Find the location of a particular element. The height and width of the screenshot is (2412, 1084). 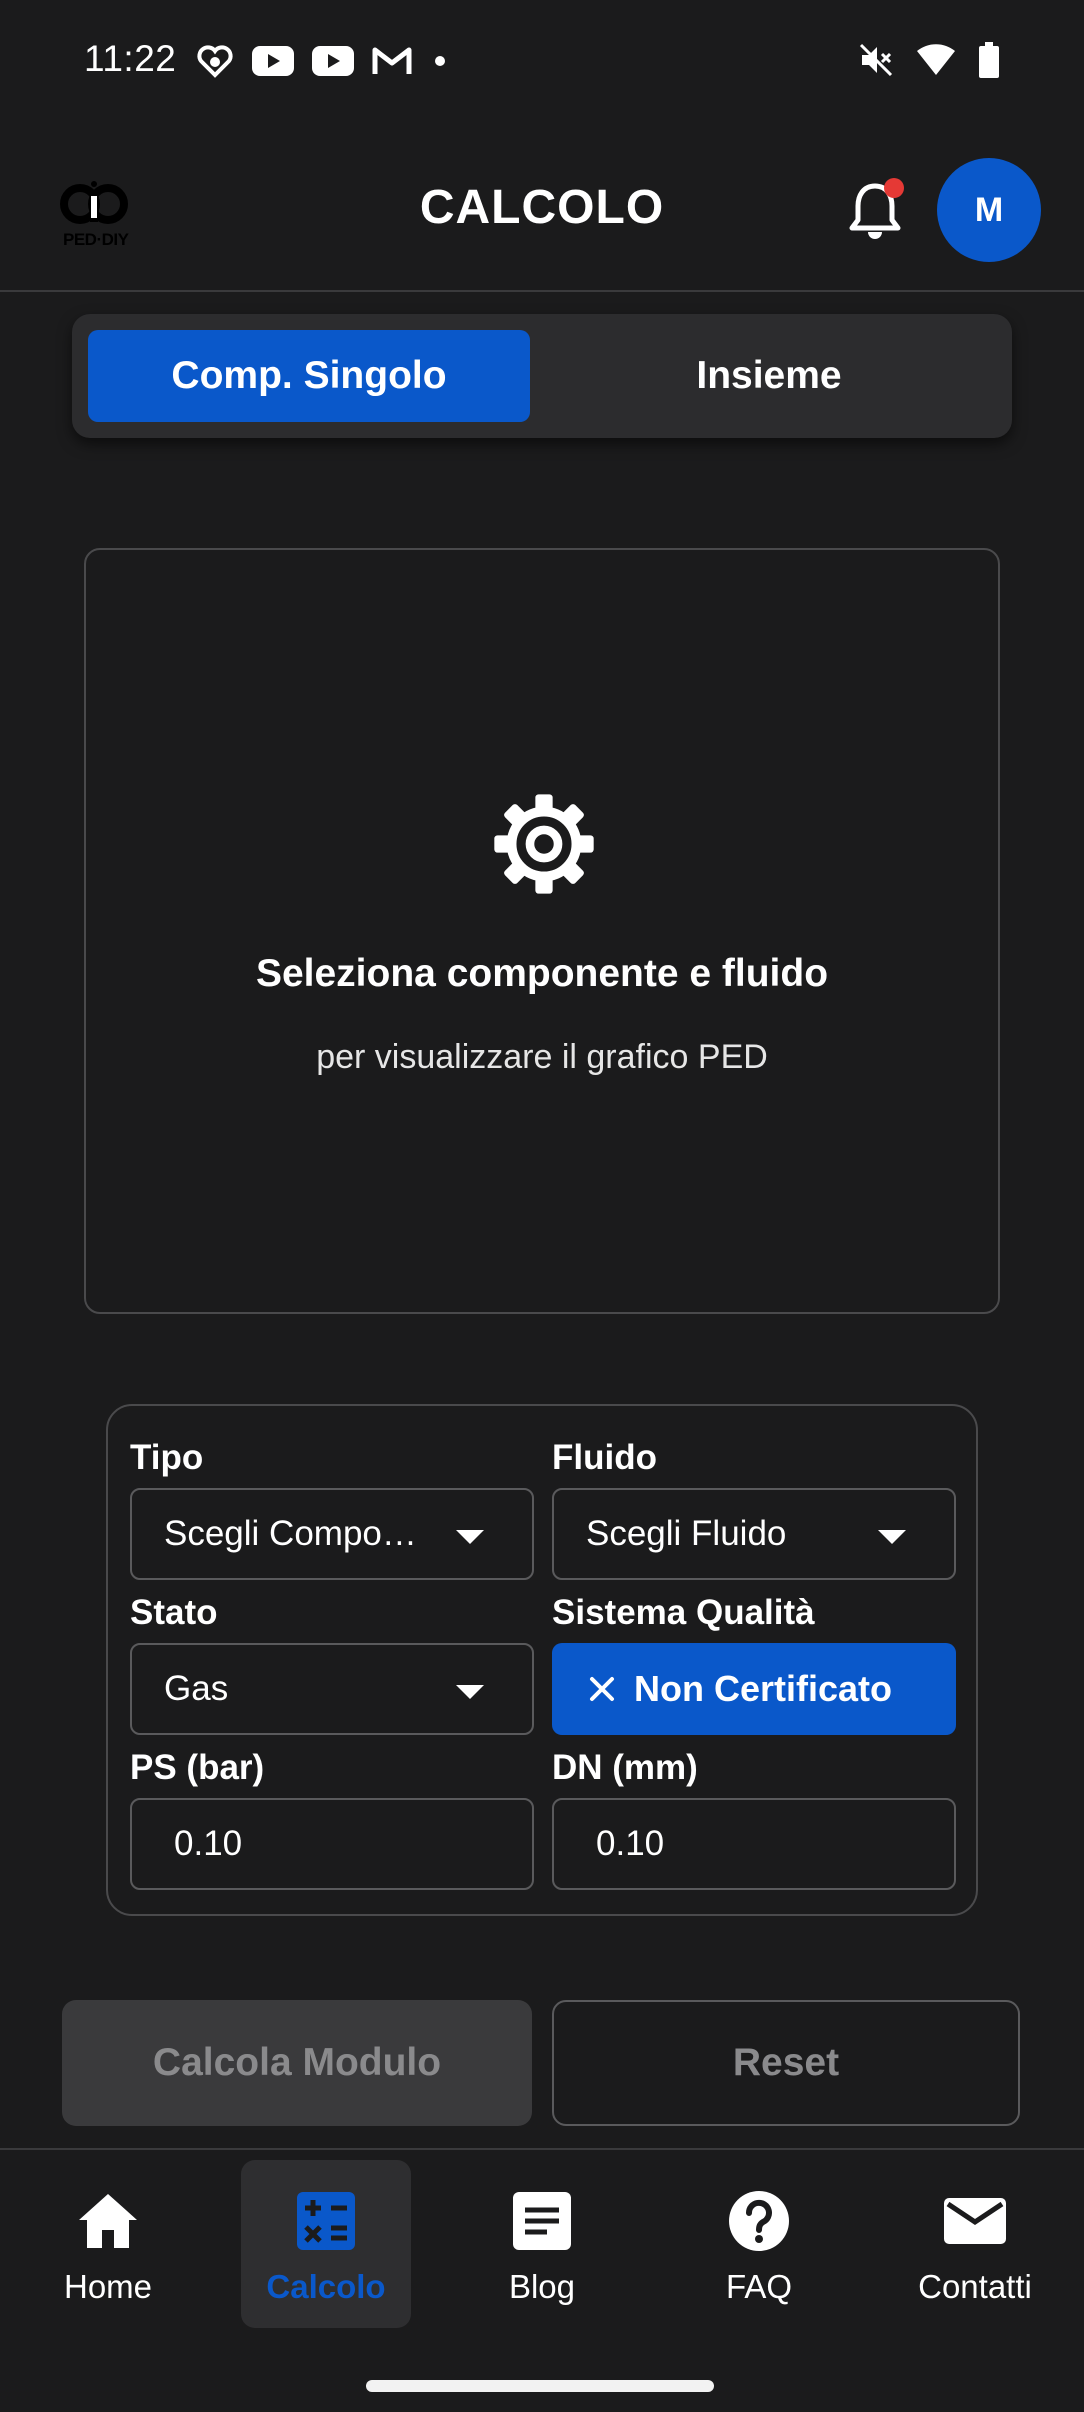

notification-badge is located at coordinates (894, 188).